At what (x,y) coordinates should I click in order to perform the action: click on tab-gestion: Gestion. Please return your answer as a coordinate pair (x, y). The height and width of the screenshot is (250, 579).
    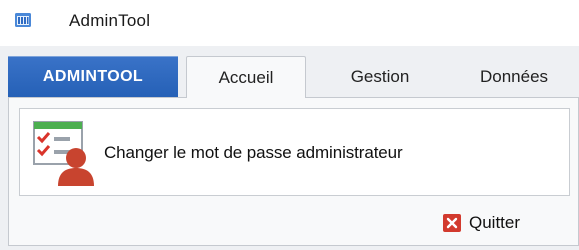
    Looking at the image, I should click on (380, 77).